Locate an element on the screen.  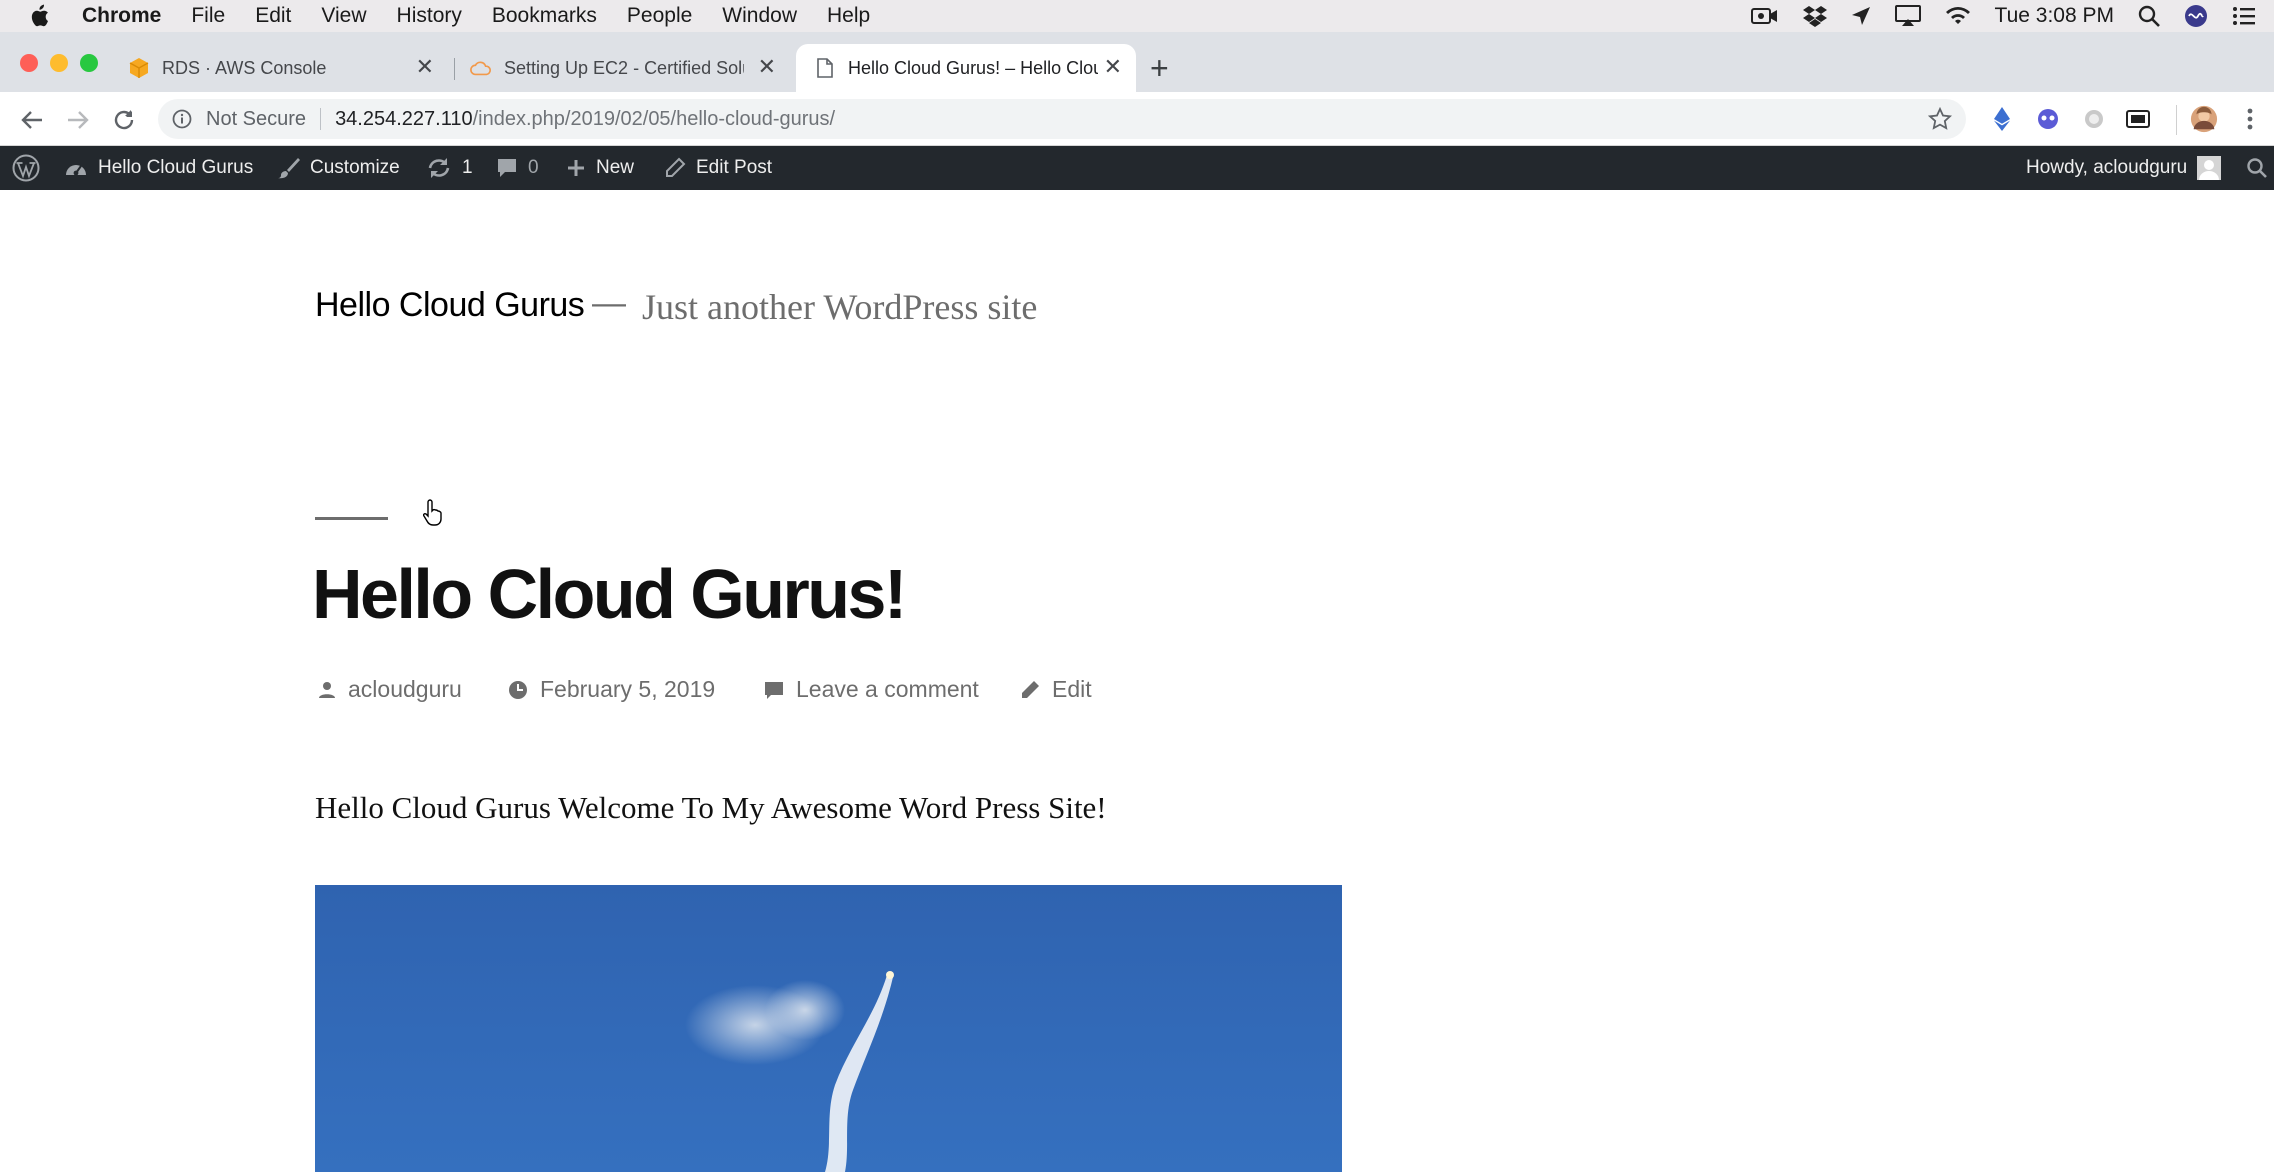
reload-button is located at coordinates (124, 120).